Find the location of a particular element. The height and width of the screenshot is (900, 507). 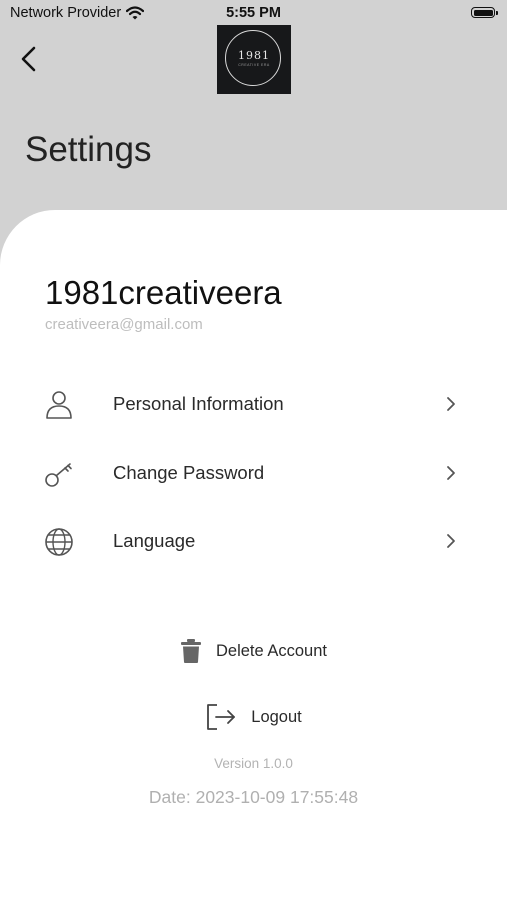

menu-item-change-password: Change Password is located at coordinates (255, 473).